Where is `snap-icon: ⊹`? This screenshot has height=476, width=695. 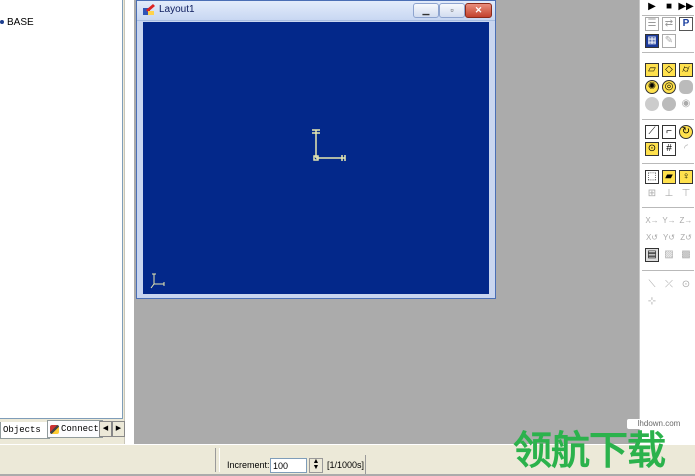
snap-icon: ⊹ is located at coordinates (652, 301).